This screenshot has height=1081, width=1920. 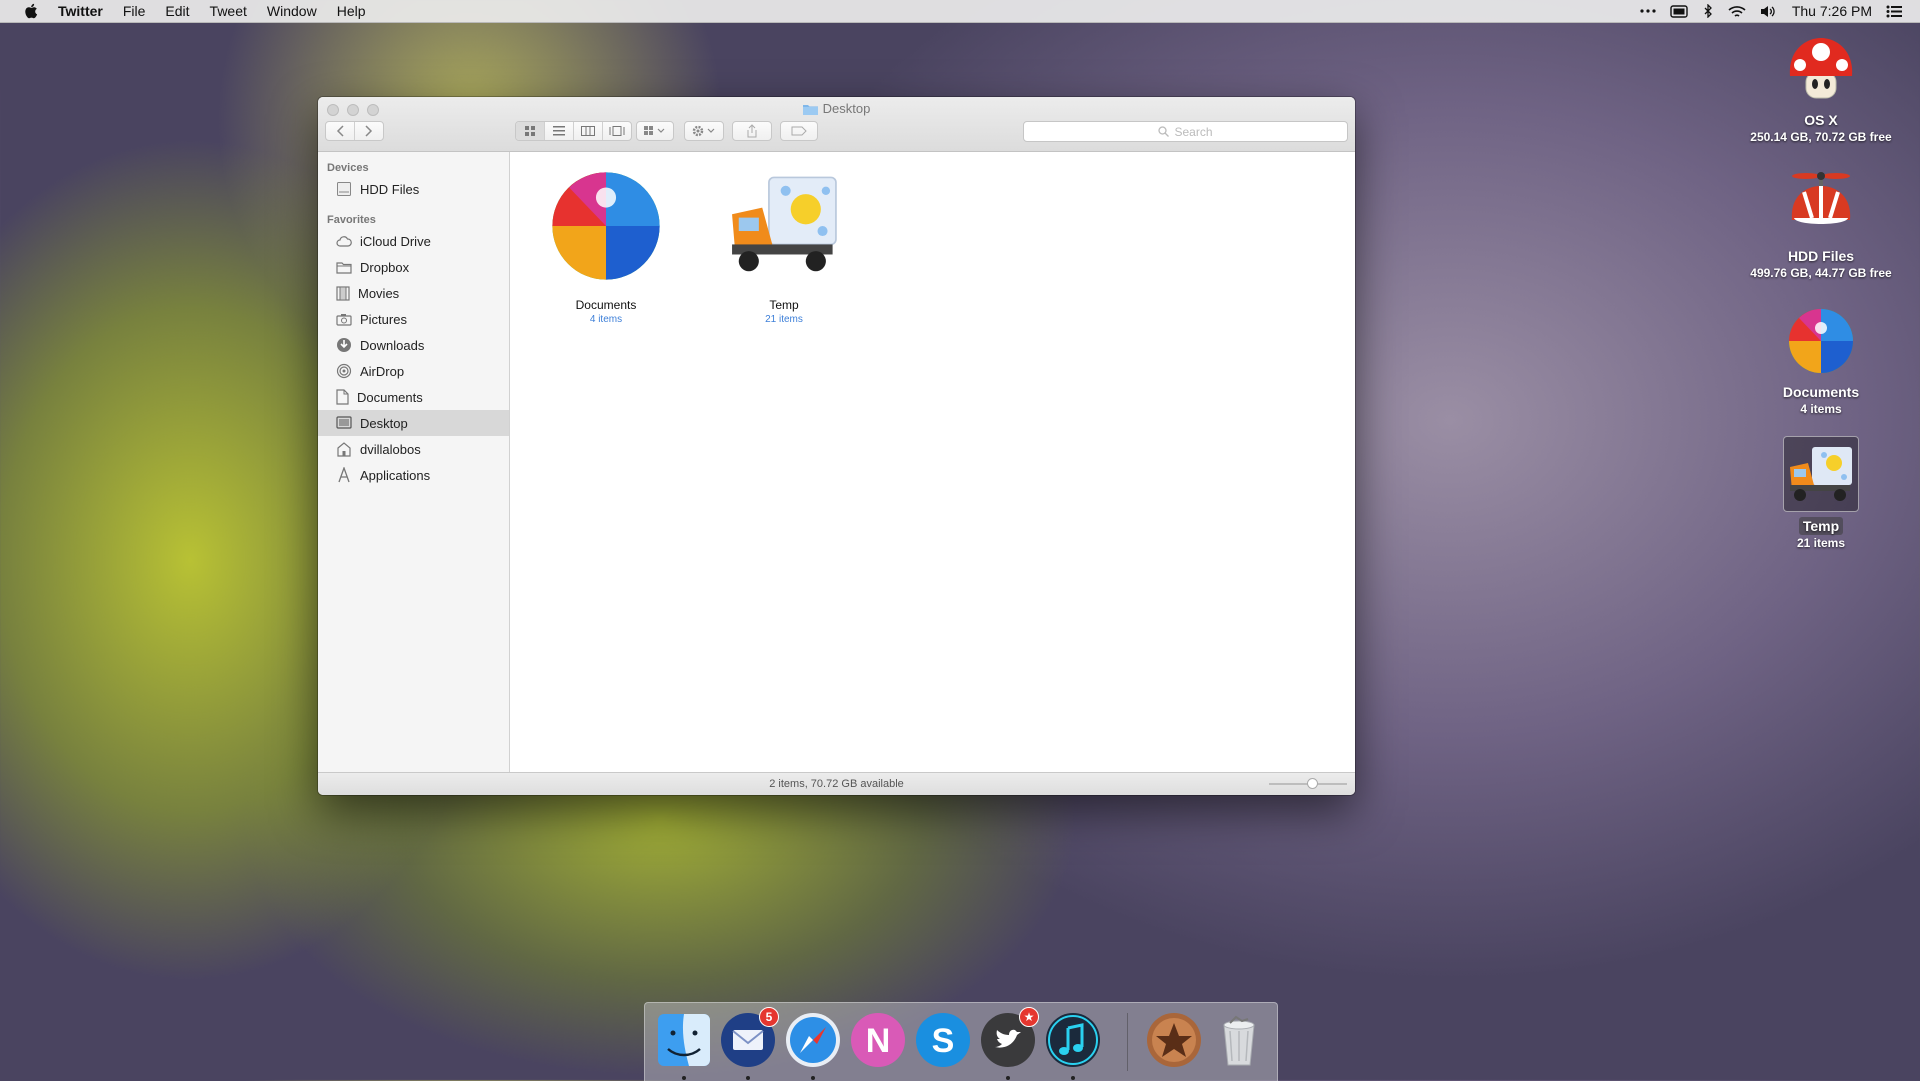 What do you see at coordinates (382, 371) in the screenshot?
I see `sidebar-item-label: AirDrop` at bounding box center [382, 371].